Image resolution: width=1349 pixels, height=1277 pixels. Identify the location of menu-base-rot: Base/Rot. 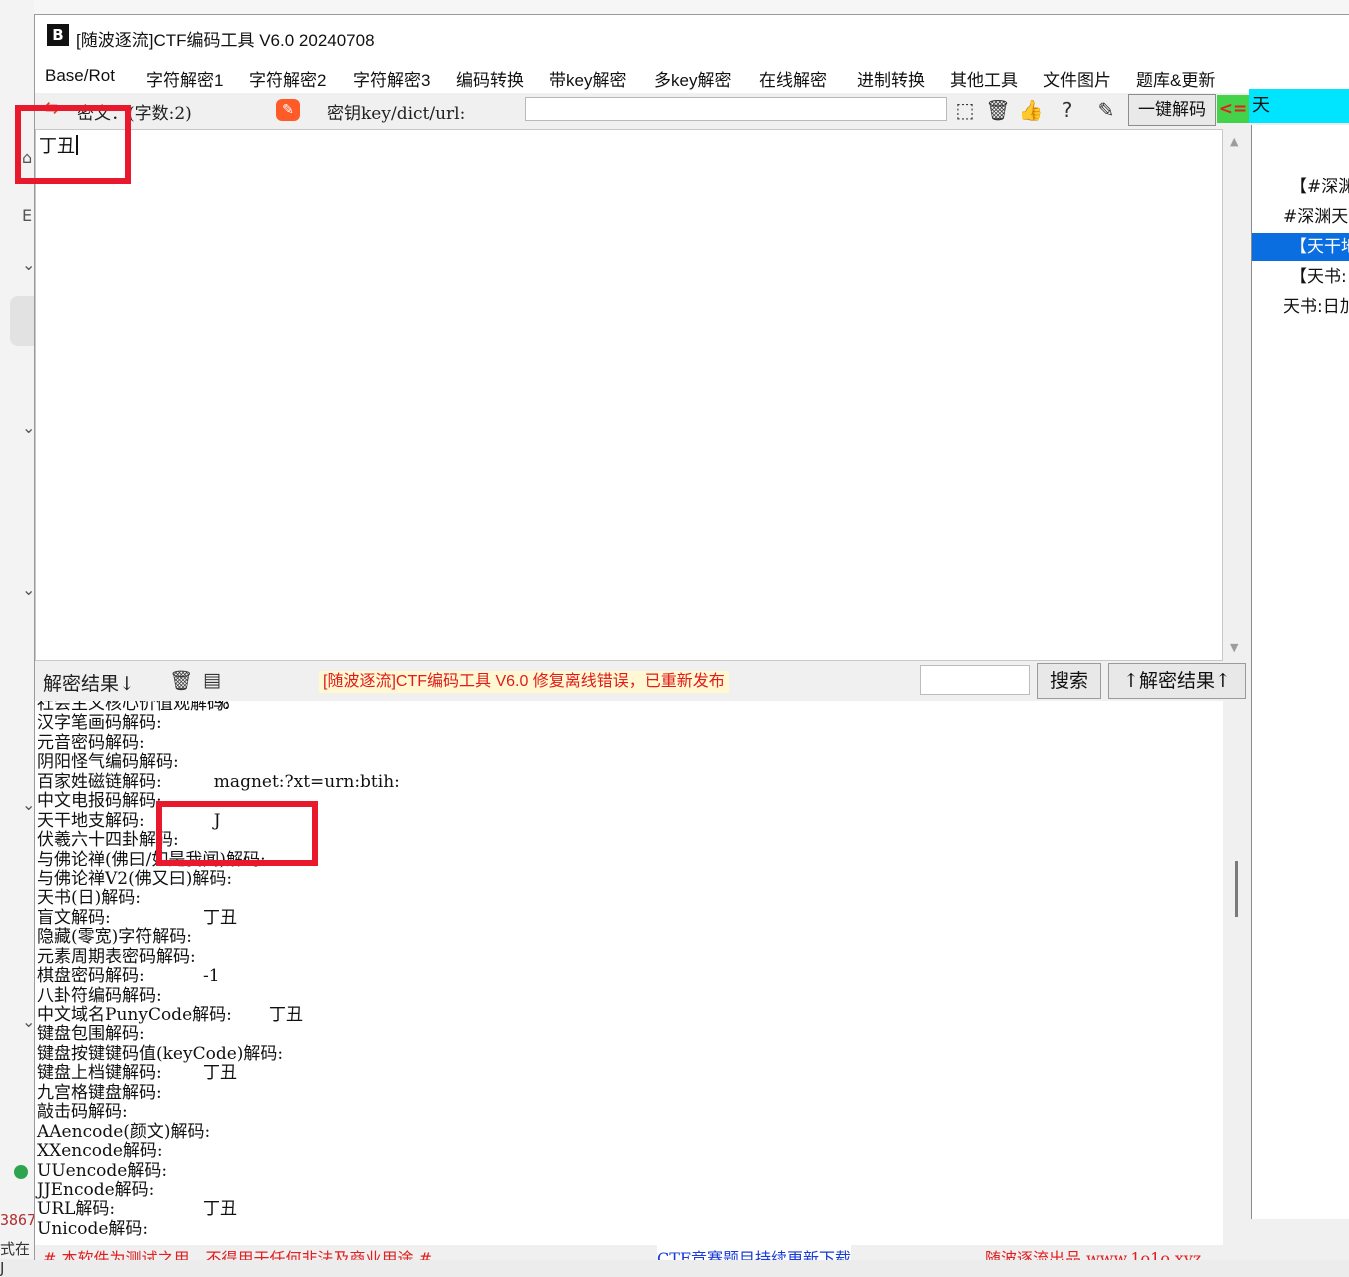
(80, 76).